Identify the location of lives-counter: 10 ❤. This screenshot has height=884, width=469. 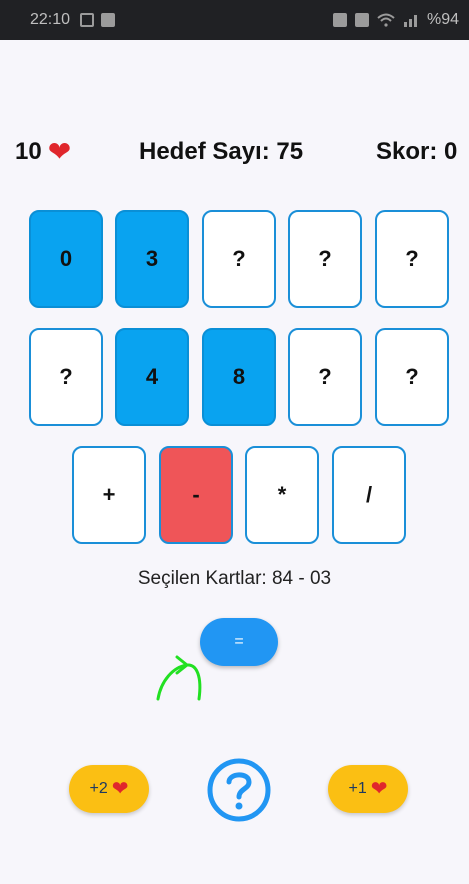
(43, 152).